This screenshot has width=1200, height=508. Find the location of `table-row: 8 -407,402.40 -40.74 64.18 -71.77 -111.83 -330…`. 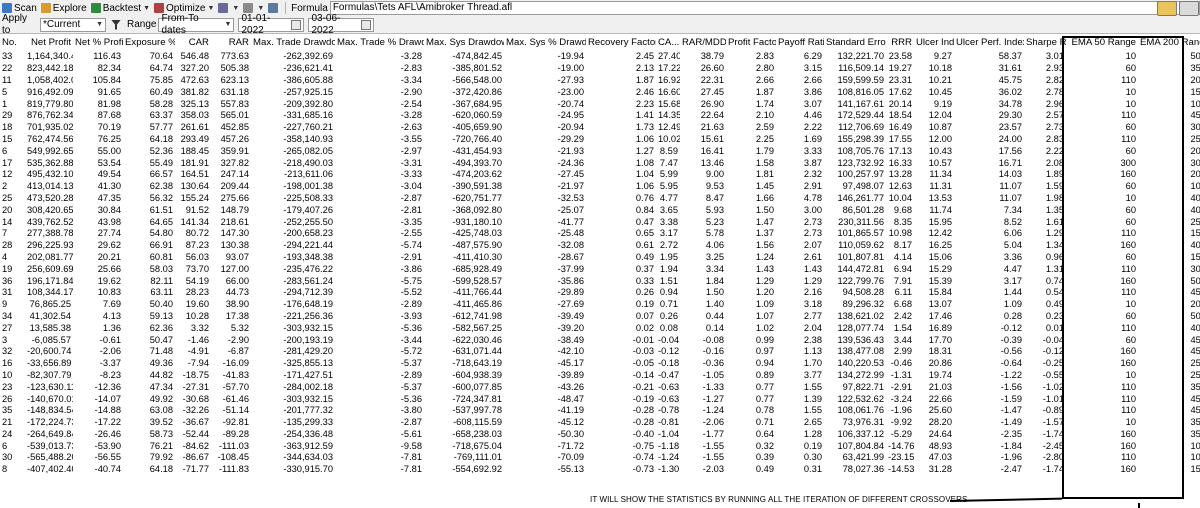

table-row: 8 -407,402.40 -40.74 64.18 -71.77 -111.83 -330… is located at coordinates (600, 470).